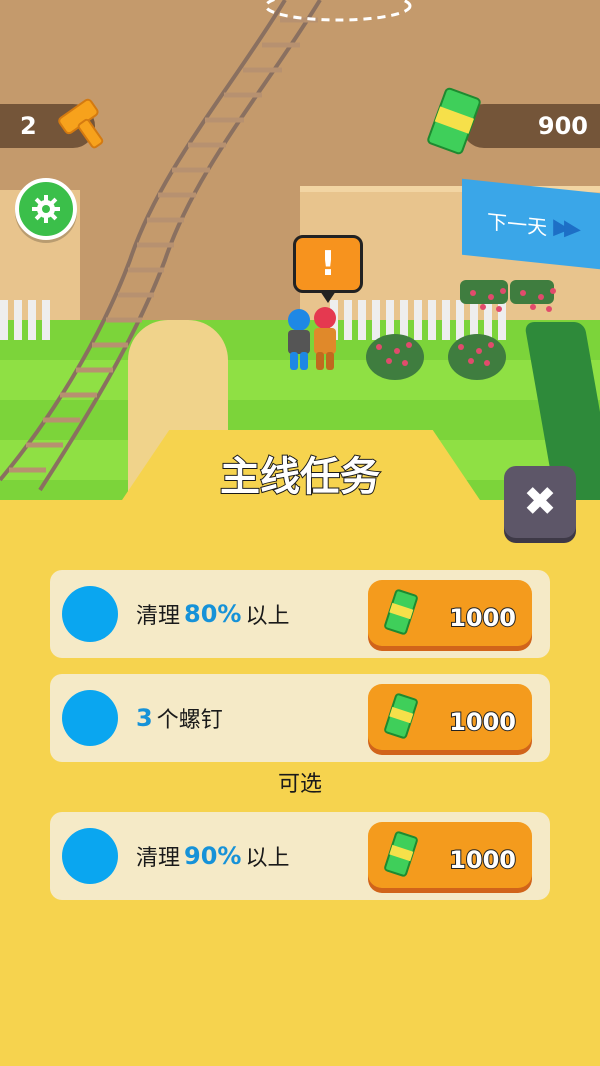 This screenshot has height=1066, width=600. I want to click on task-label: 清理 80% 以上, so click(212, 614).